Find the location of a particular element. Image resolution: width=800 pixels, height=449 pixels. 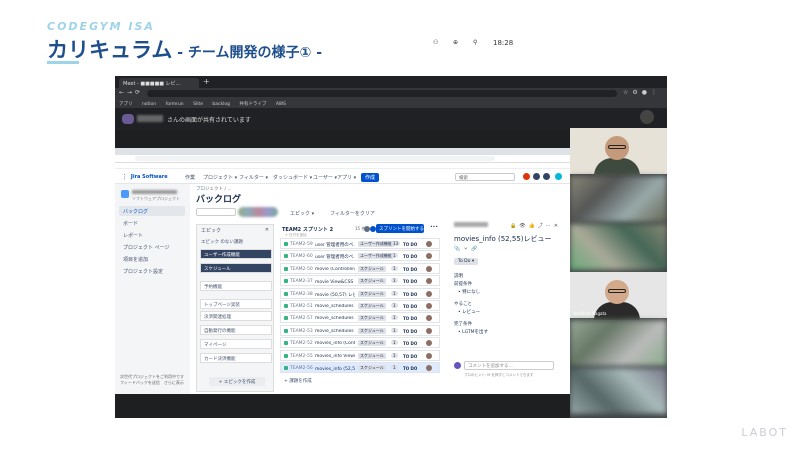

table-row: TEAM2-60 user 管理者用のペ... ユーザー作成機能 1 TO DO is located at coordinates (360, 256).